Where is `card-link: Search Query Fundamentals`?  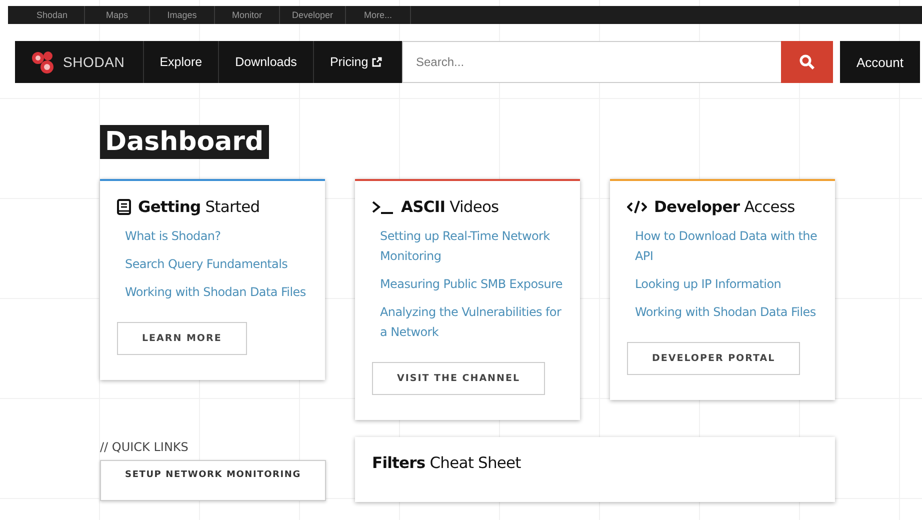
card-link: Search Query Fundamentals is located at coordinates (218, 264).